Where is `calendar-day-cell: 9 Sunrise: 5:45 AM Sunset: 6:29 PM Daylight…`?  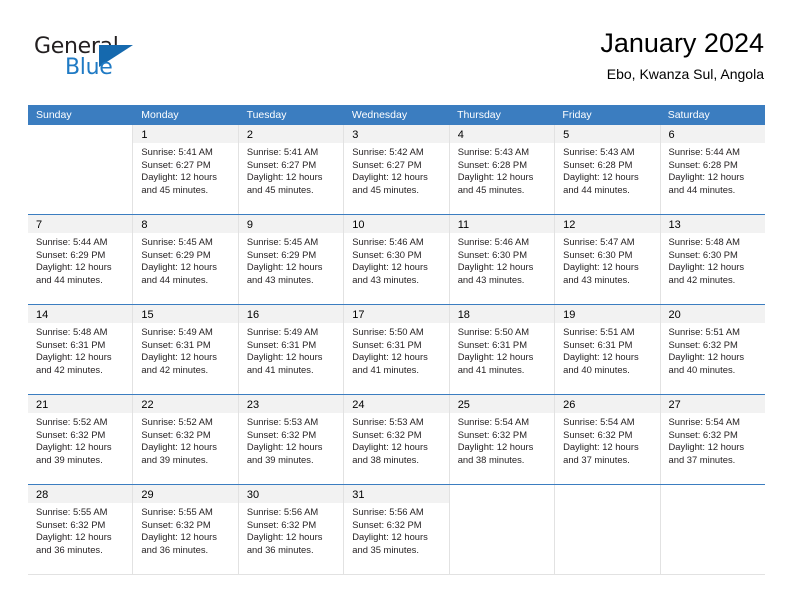 calendar-day-cell: 9 Sunrise: 5:45 AM Sunset: 6:29 PM Daylight… is located at coordinates (291, 259).